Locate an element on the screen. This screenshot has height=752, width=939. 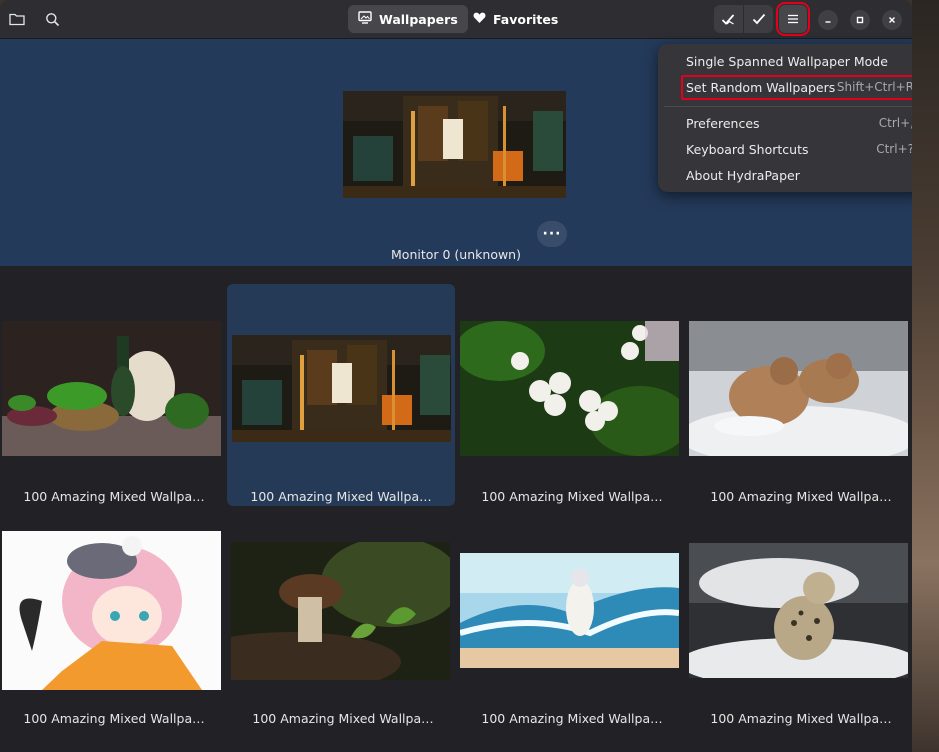
maximize-icon is located at coordinates (860, 20).